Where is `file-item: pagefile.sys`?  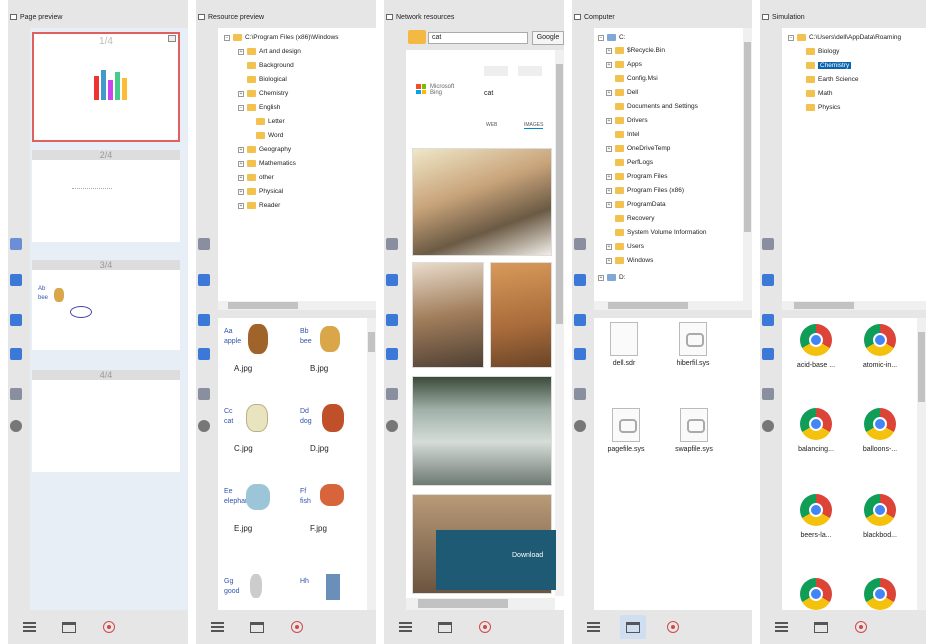 file-item: pagefile.sys is located at coordinates (626, 430).